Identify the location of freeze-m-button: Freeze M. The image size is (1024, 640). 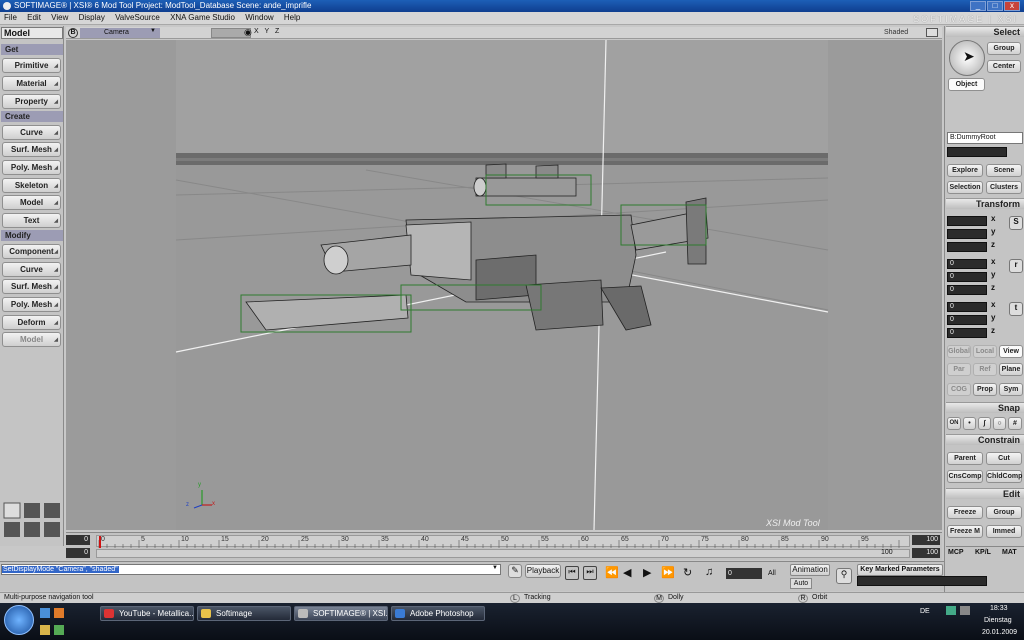
(965, 531).